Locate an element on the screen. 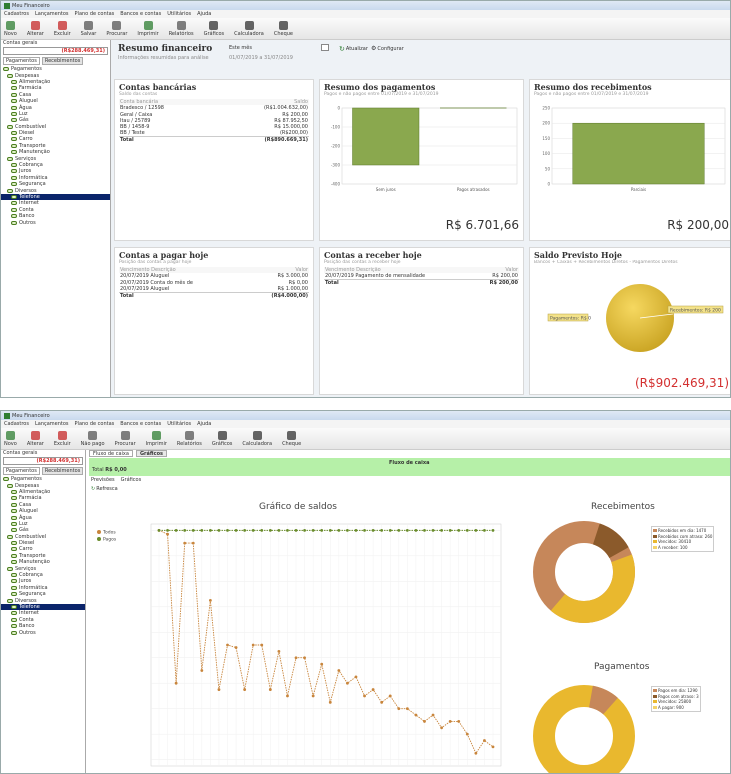 This screenshot has width=731, height=774. chart-icon is located at coordinates (214, 25).